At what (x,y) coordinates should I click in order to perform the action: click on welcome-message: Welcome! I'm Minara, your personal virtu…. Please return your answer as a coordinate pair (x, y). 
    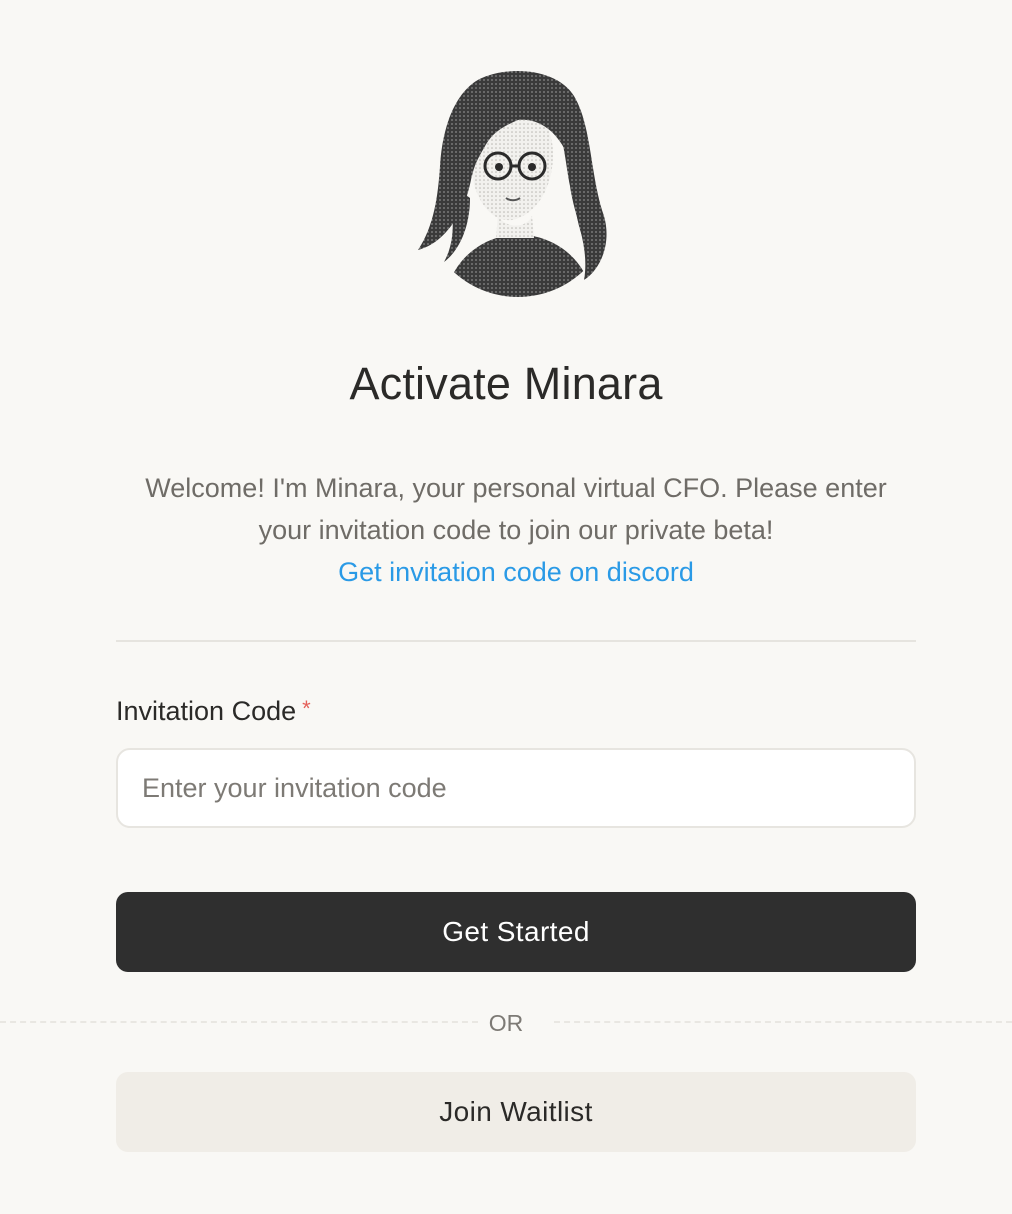
    Looking at the image, I should click on (516, 530).